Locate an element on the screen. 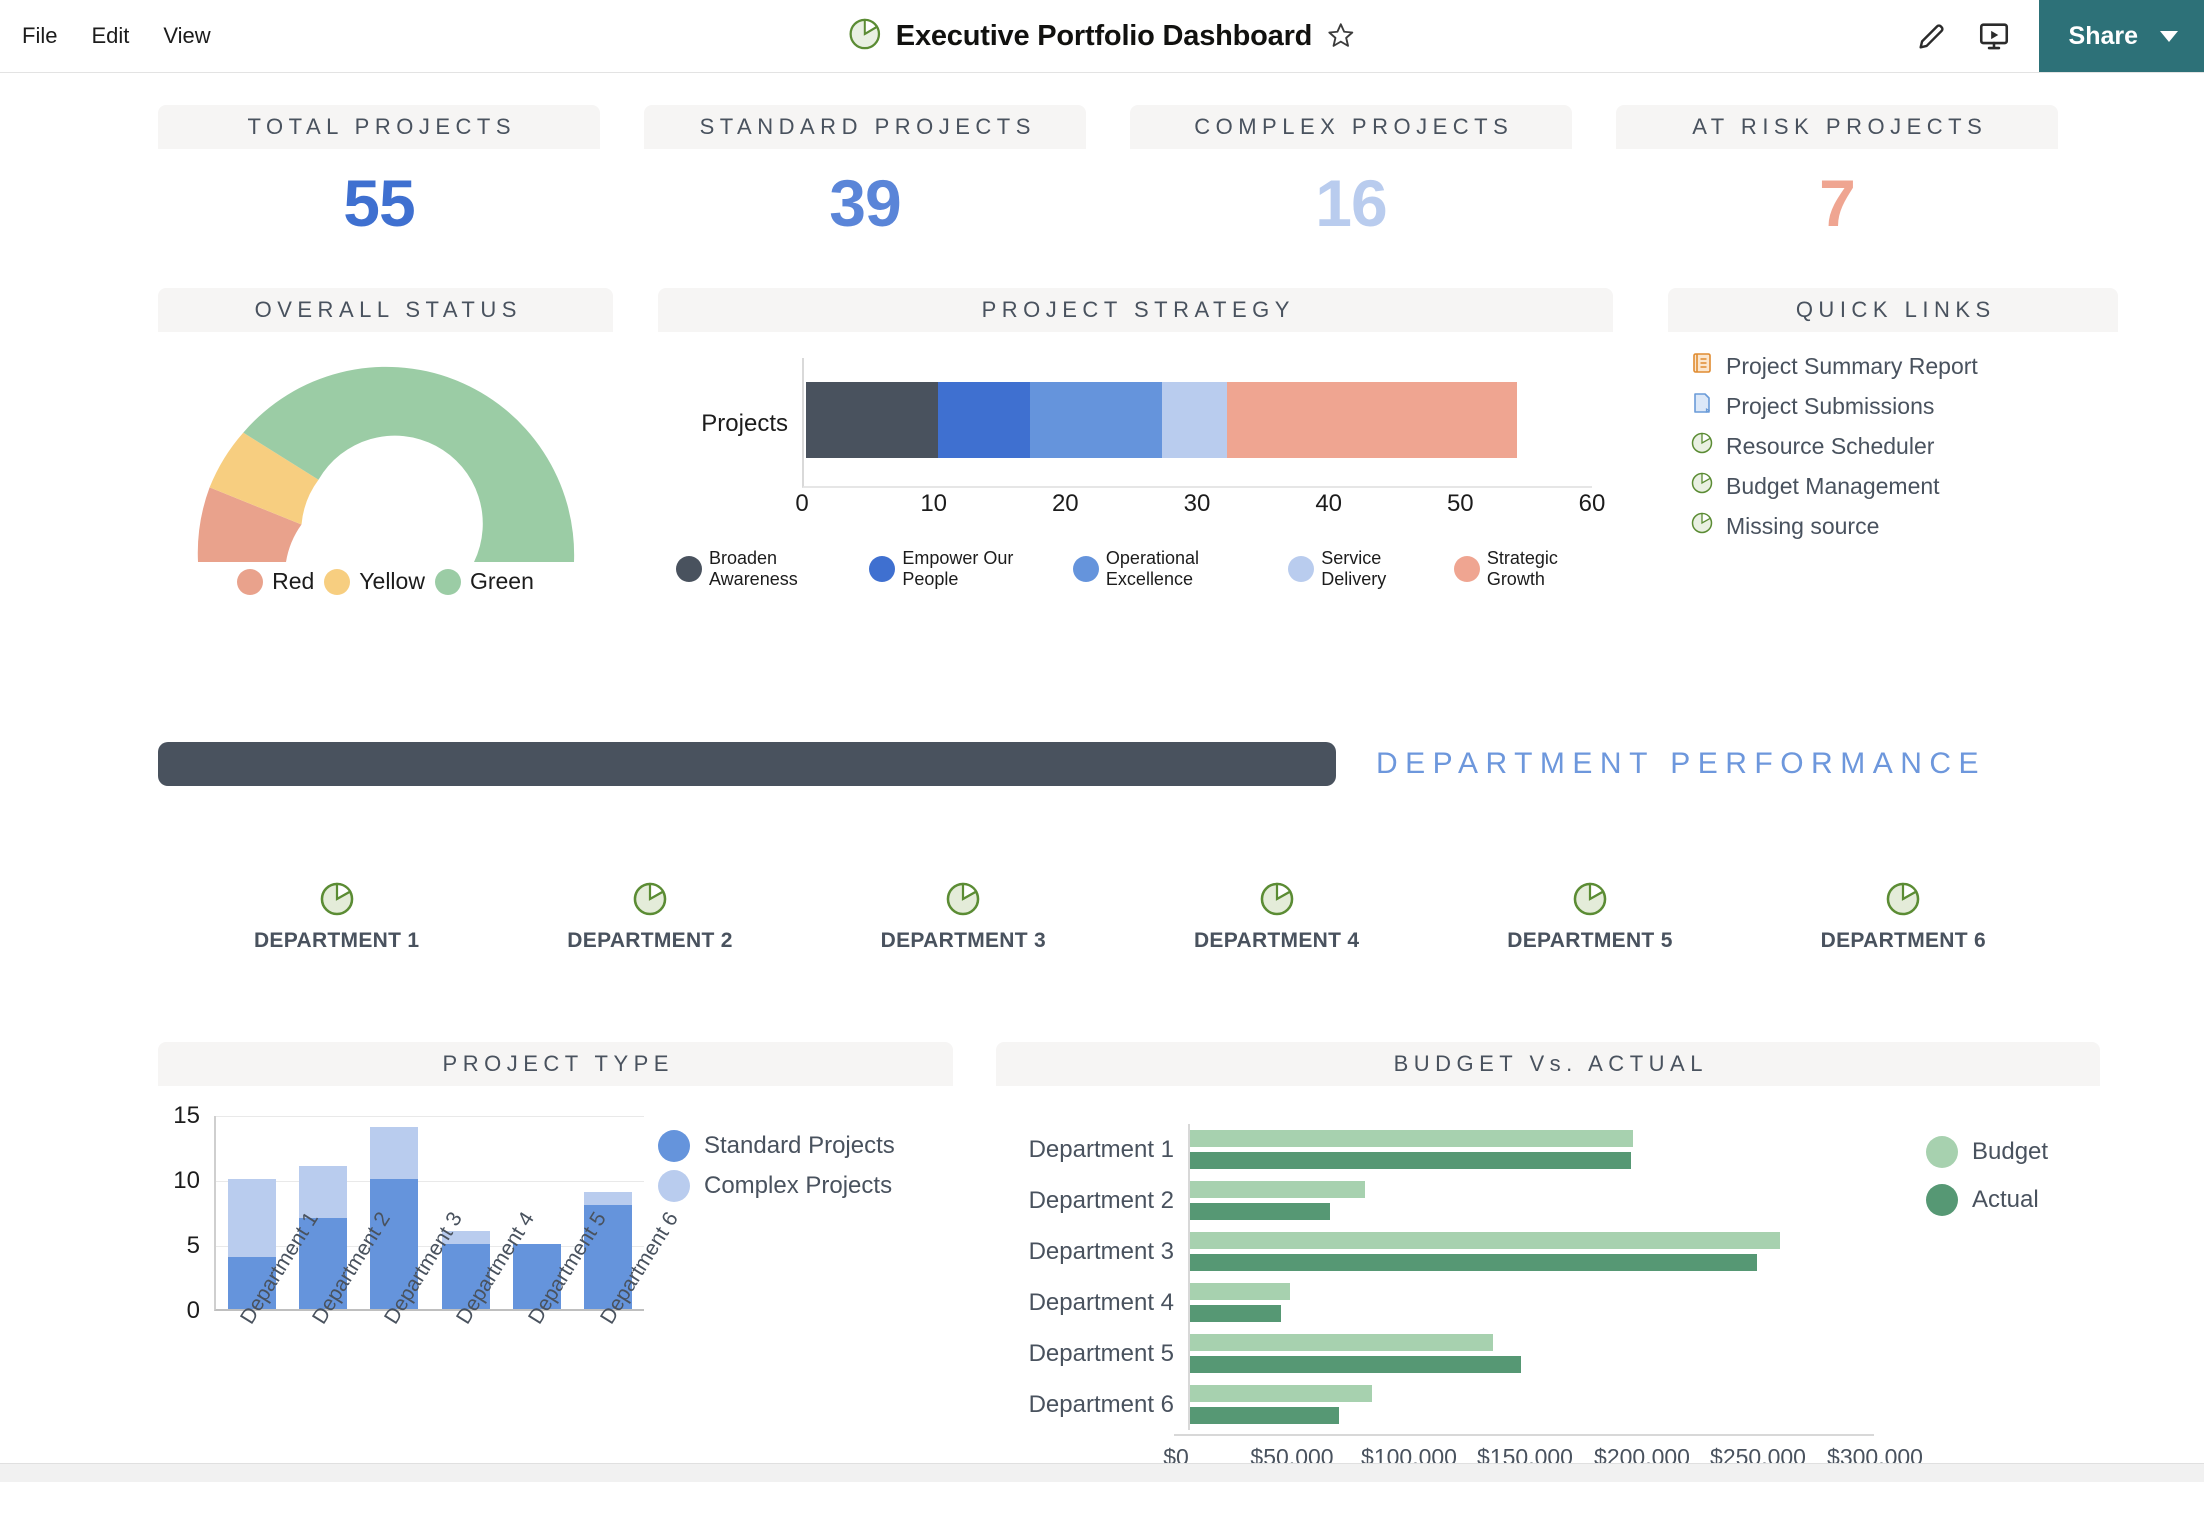 The width and height of the screenshot is (2204, 1516). x-tick: 20 is located at coordinates (1065, 504).